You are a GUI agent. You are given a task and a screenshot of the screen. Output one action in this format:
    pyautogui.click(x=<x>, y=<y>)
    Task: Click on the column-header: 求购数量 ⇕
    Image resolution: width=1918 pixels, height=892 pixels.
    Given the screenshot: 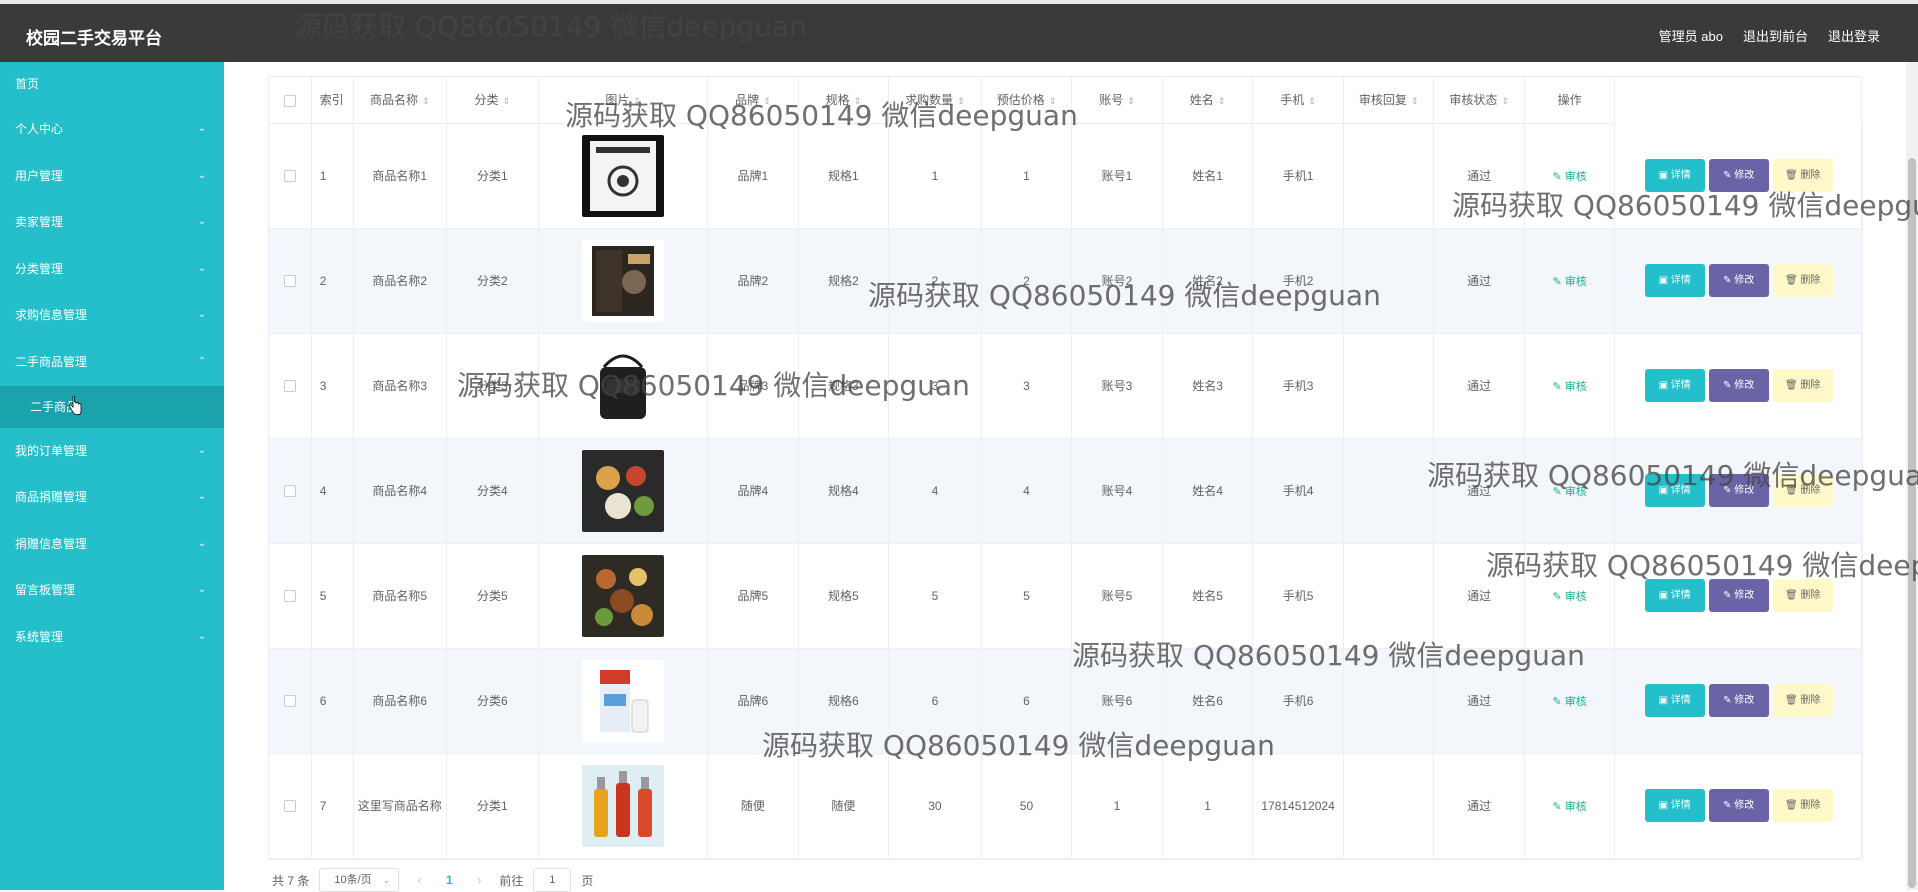 What is the action you would take?
    pyautogui.click(x=935, y=100)
    